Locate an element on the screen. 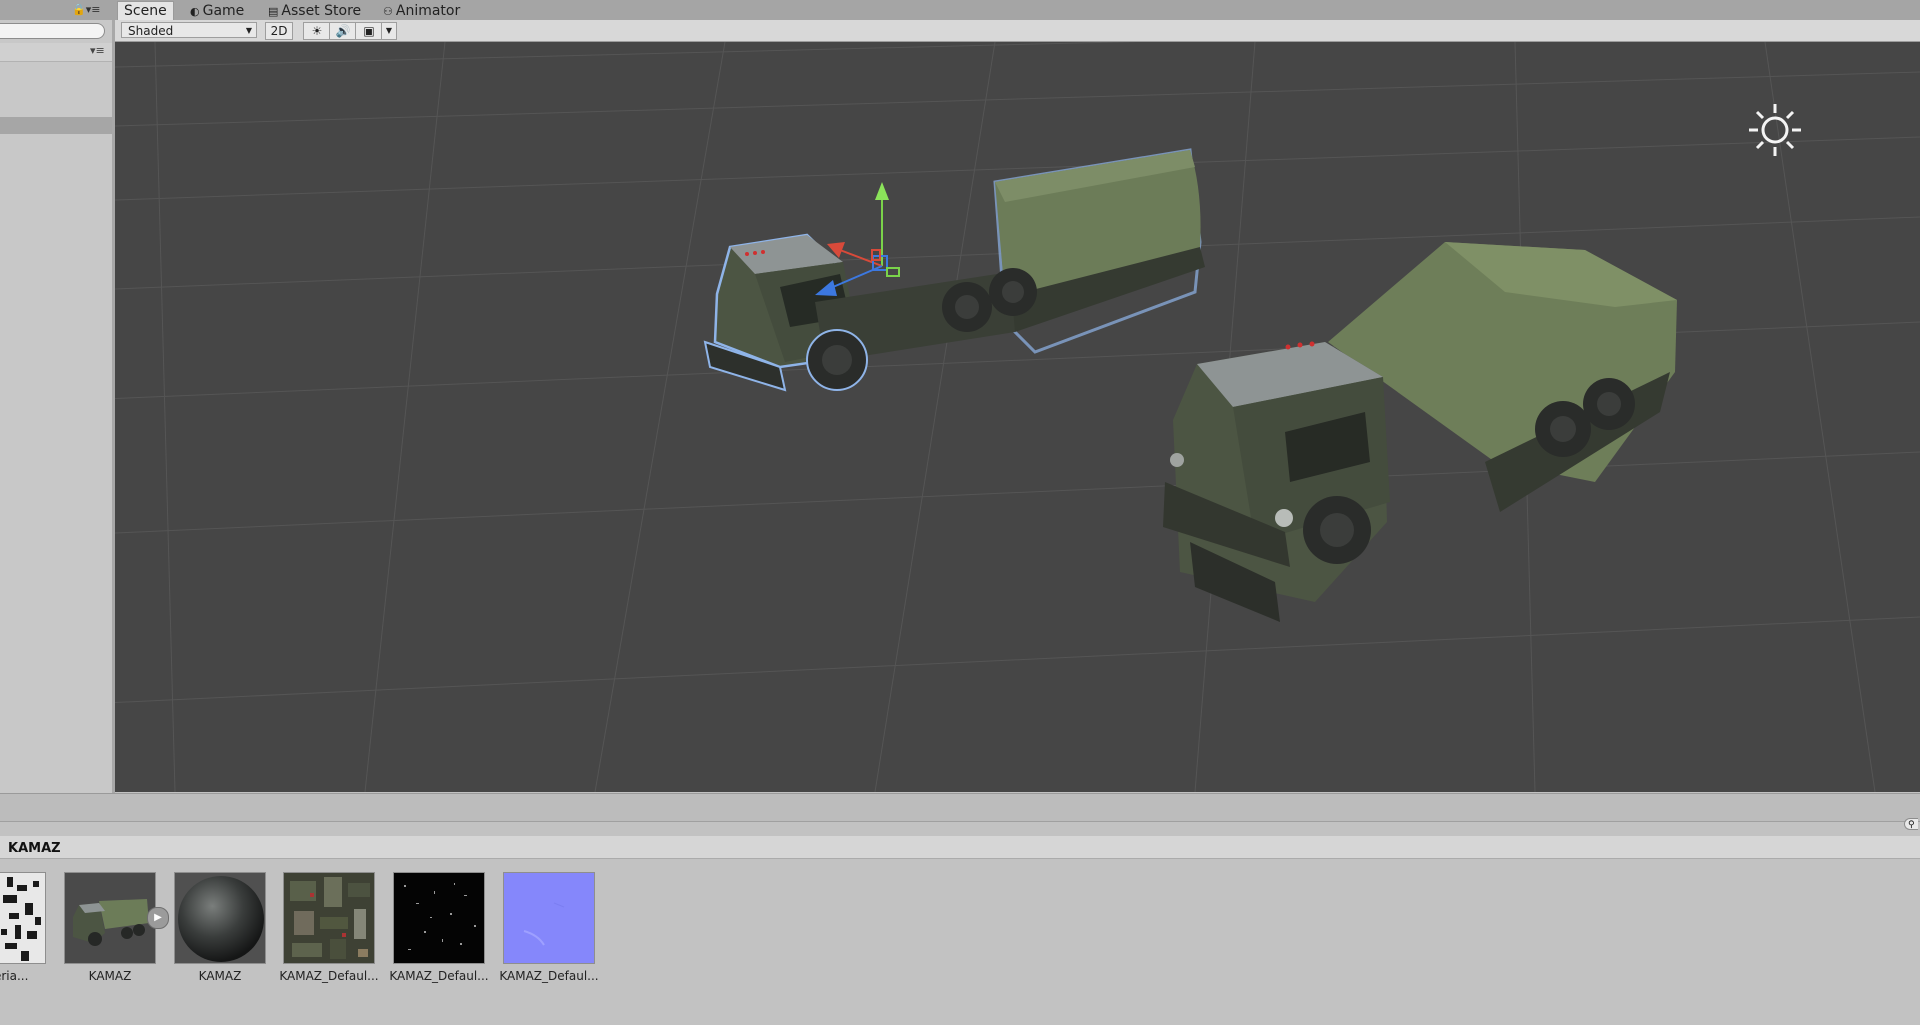 The height and width of the screenshot is (1025, 1920). panel-divider is located at coordinates (960, 807).